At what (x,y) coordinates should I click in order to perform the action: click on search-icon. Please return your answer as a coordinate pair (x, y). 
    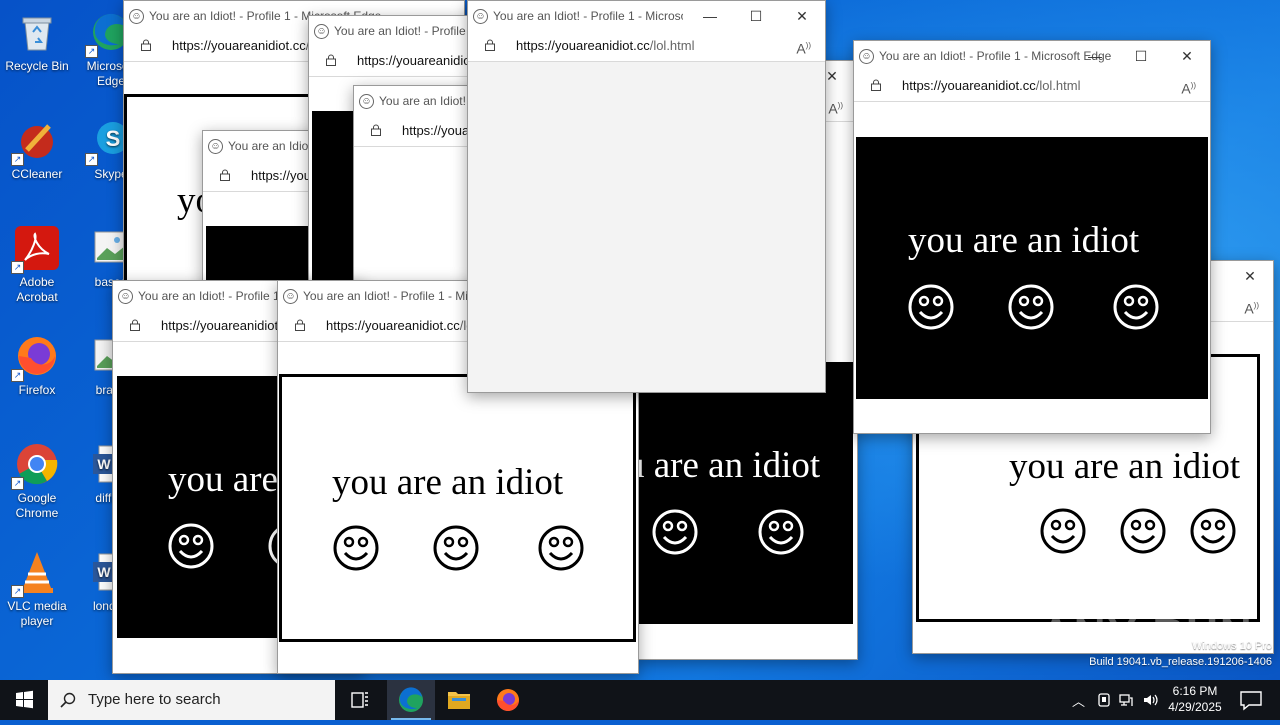
    Looking at the image, I should click on (68, 700).